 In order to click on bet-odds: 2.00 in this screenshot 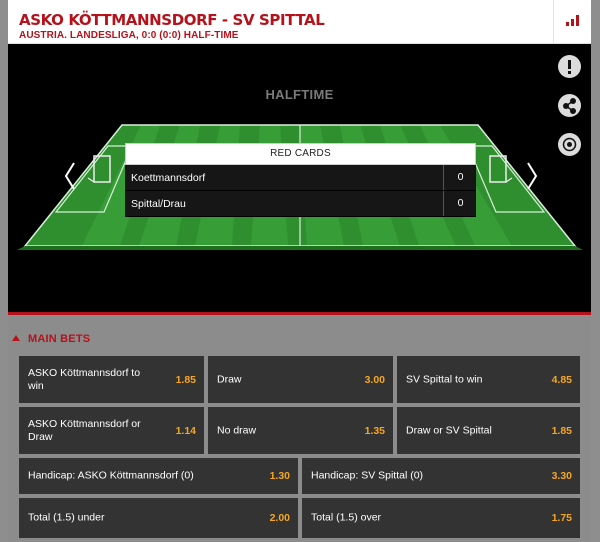, I will do `click(279, 518)`.